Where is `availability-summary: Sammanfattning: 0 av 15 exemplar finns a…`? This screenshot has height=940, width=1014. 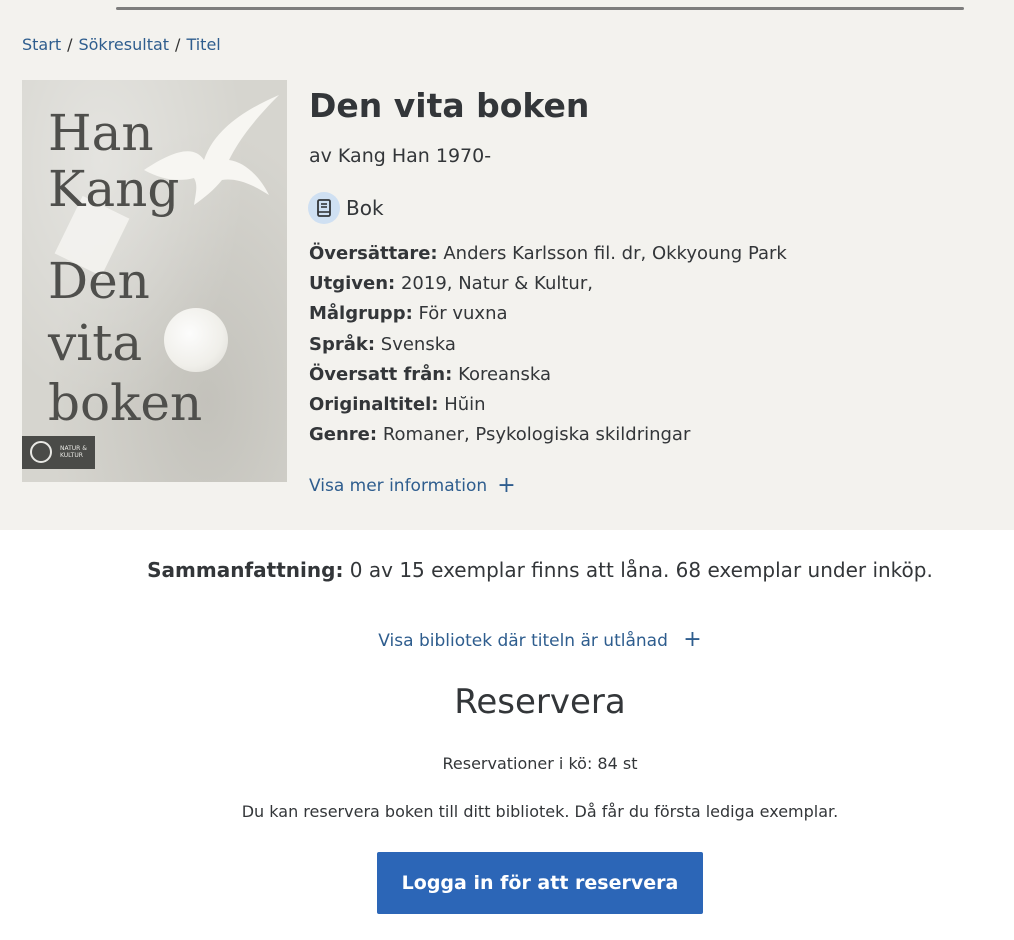 availability-summary: Sammanfattning: 0 av 15 exemplar finns a… is located at coordinates (507, 570).